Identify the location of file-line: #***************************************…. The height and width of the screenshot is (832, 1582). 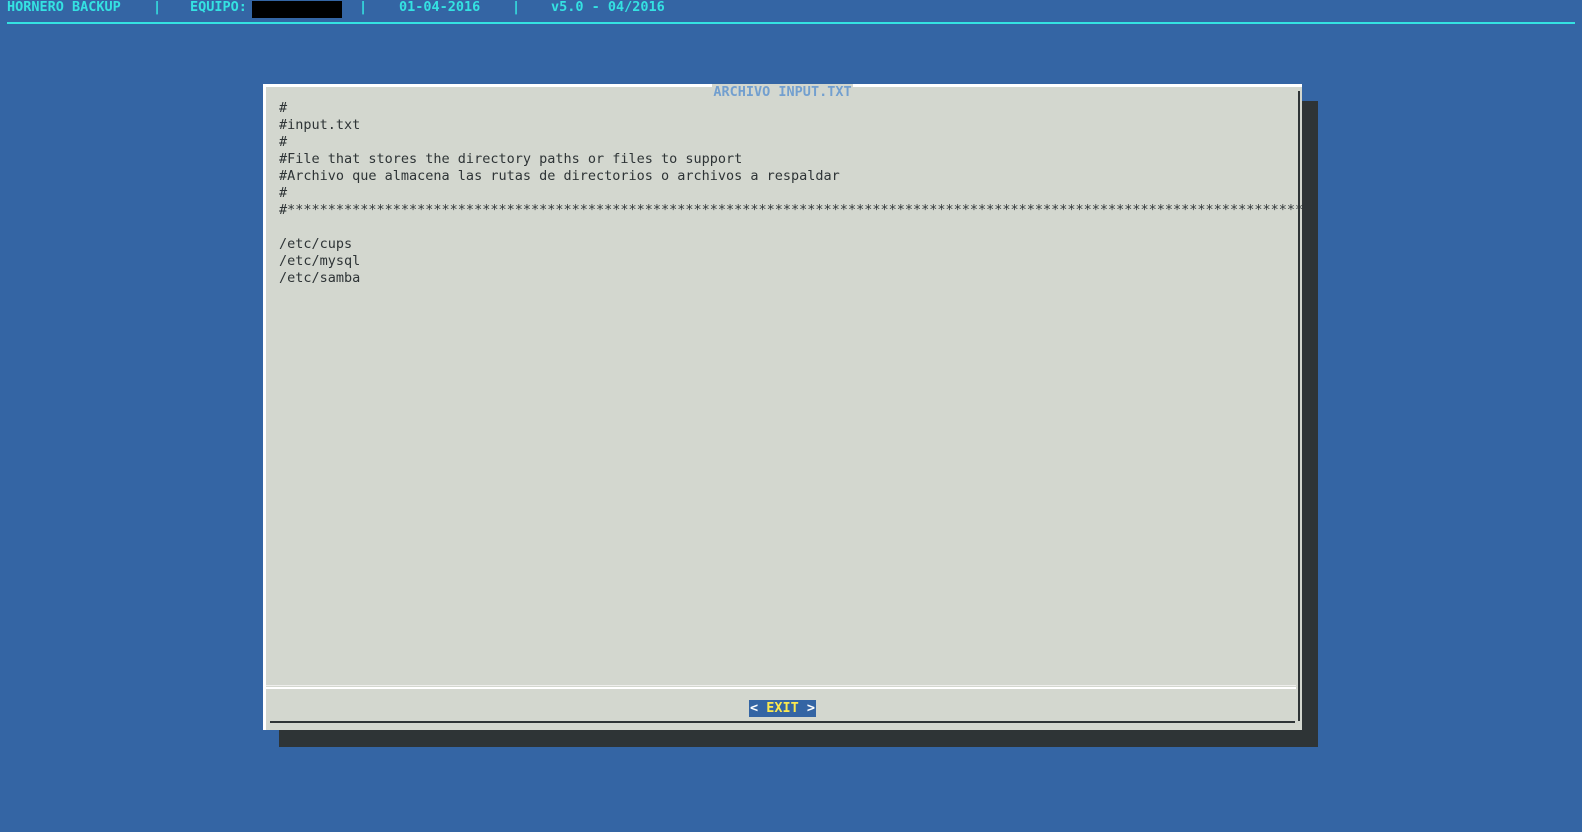
(791, 210).